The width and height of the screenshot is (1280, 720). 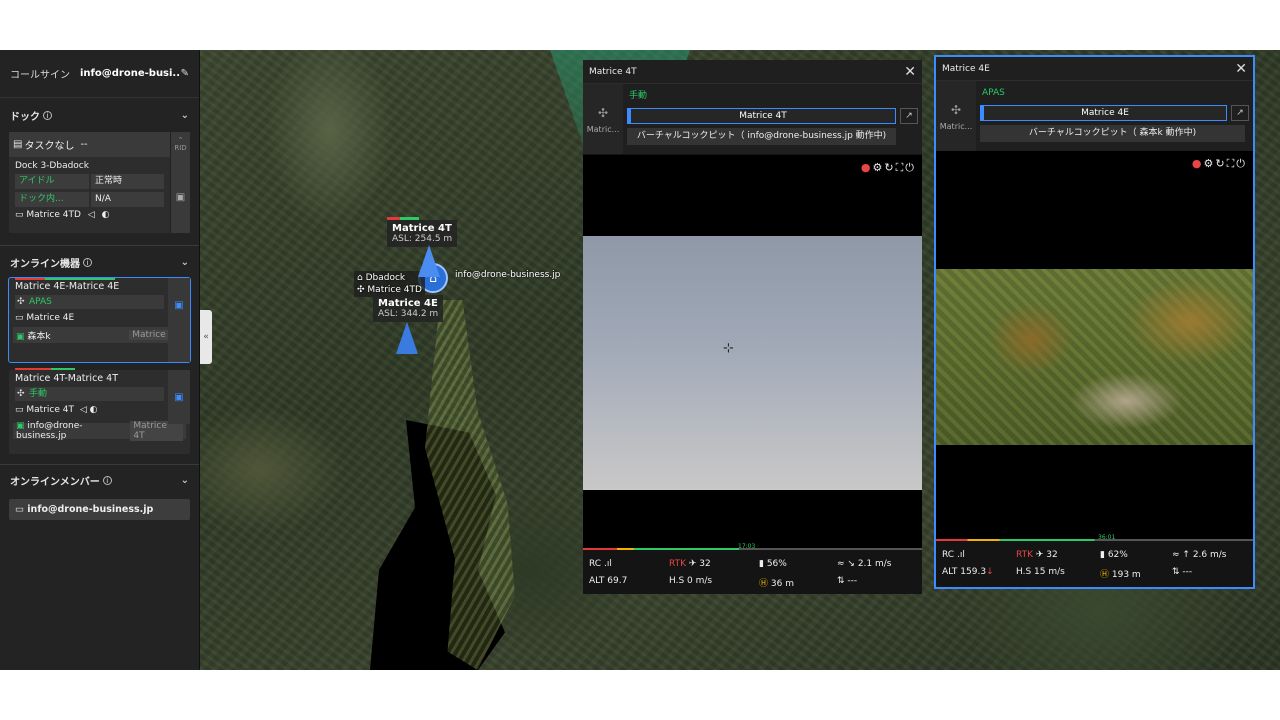 What do you see at coordinates (408, 308) in the screenshot?
I see `map-label-matrice-4e: Matrice 4E ASL: 344.2 m` at bounding box center [408, 308].